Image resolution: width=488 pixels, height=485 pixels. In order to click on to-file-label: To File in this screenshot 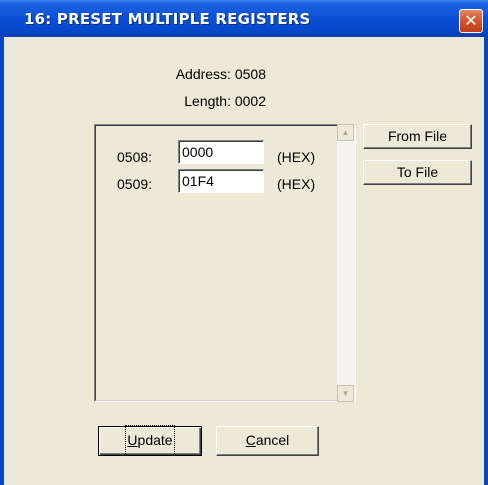, I will do `click(417, 172)`.